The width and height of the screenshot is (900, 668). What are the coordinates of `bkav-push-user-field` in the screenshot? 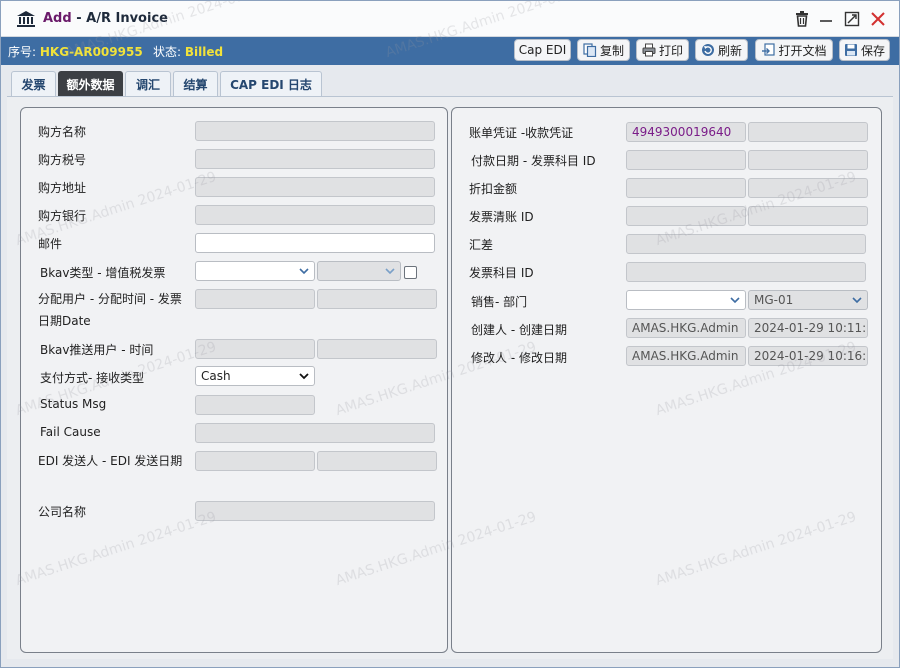 It's located at (255, 349).